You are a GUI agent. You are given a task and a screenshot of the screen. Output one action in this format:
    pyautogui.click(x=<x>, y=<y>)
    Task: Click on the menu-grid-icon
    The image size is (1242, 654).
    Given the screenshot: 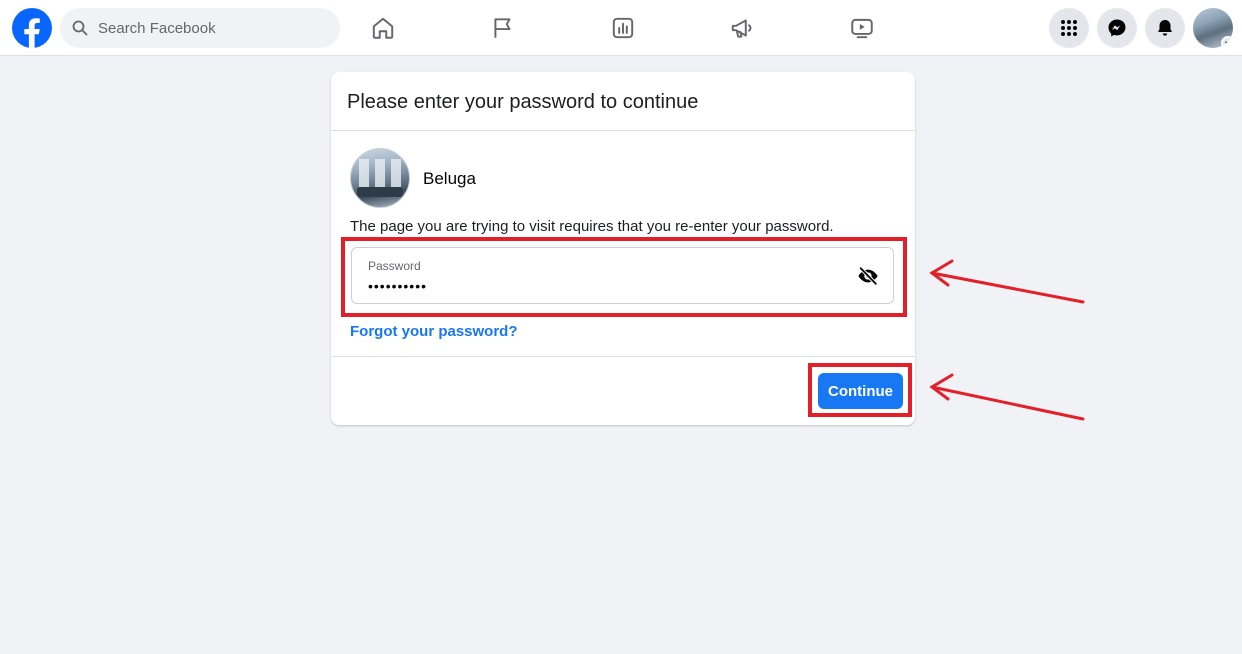 What is the action you would take?
    pyautogui.click(x=1069, y=28)
    